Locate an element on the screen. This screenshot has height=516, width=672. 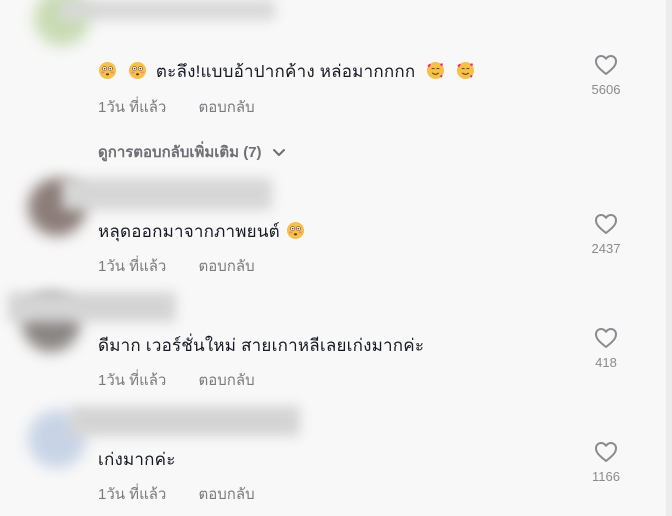
comment-text: หลุดออกมาจากภาพยนต์ is located at coordinates (201, 231).